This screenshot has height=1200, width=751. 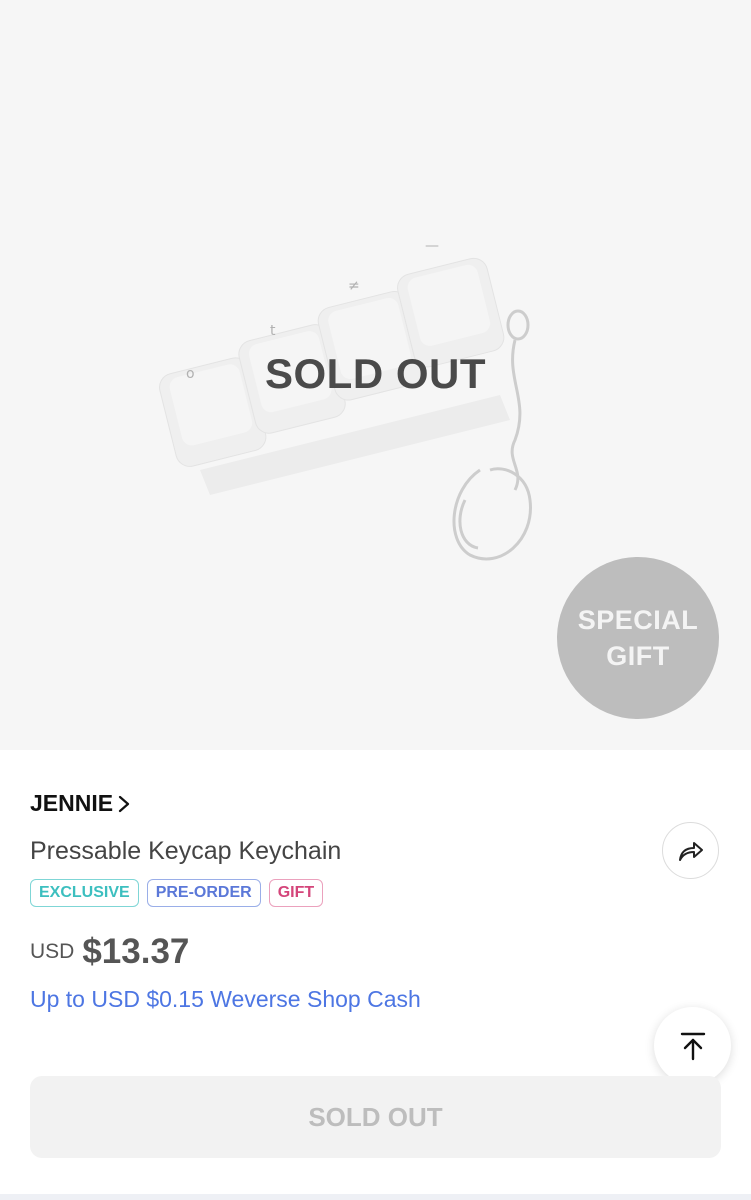 I want to click on tag-pre-order: PRE-ORDER, so click(x=203, y=893).